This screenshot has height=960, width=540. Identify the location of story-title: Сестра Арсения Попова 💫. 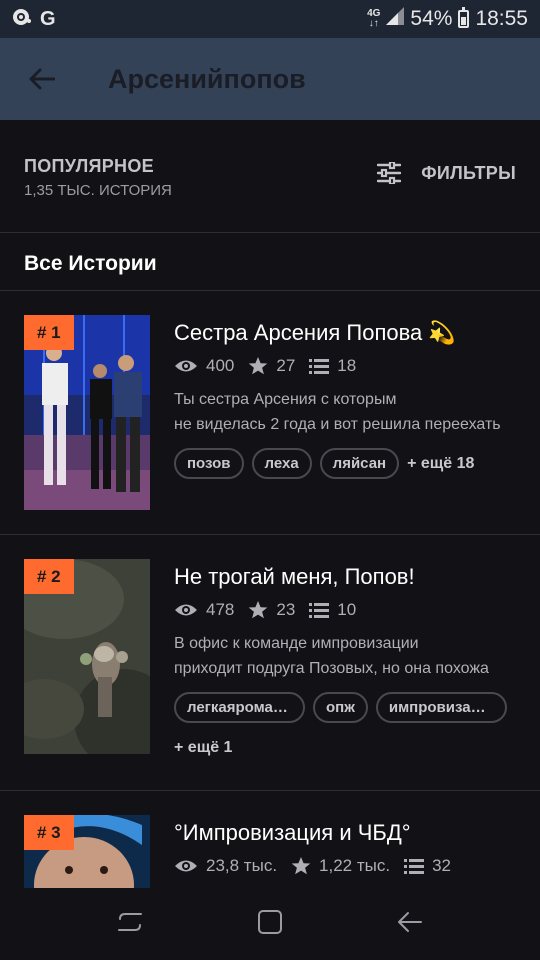
(315, 333).